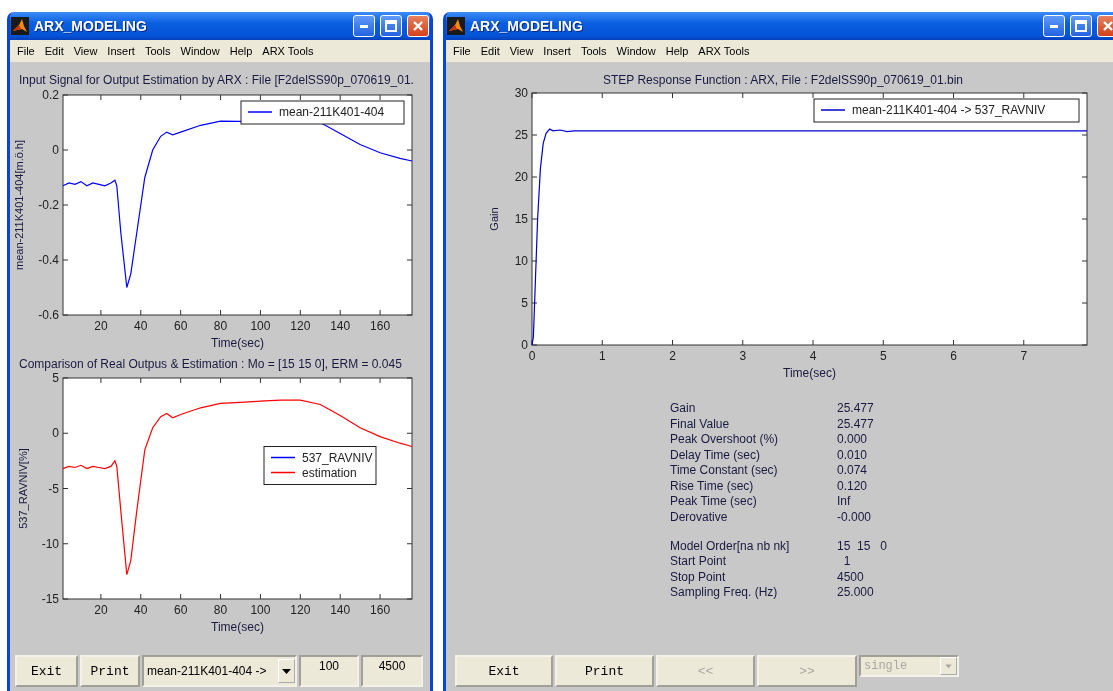 Image resolution: width=1113 pixels, height=691 pixels. I want to click on stat-value: Inf, so click(844, 501).